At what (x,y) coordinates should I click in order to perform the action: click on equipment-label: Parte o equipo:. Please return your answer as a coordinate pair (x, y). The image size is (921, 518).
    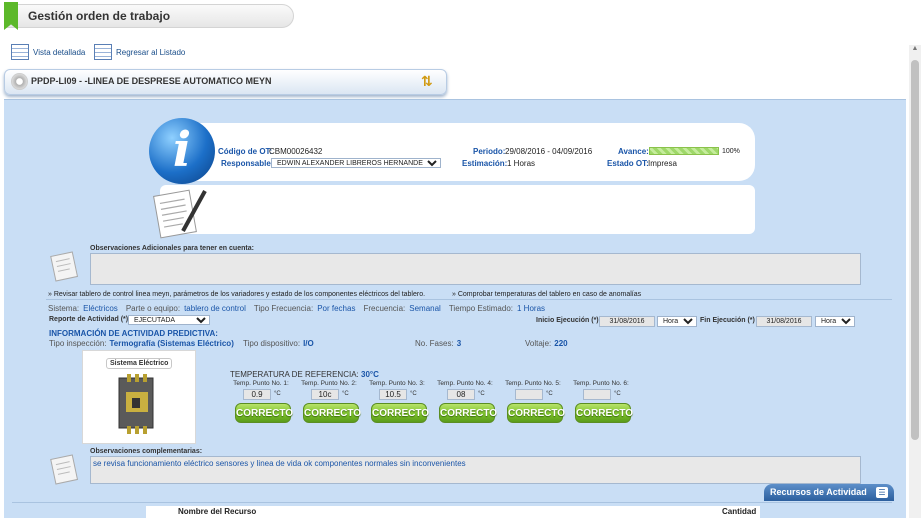
    Looking at the image, I should click on (153, 308).